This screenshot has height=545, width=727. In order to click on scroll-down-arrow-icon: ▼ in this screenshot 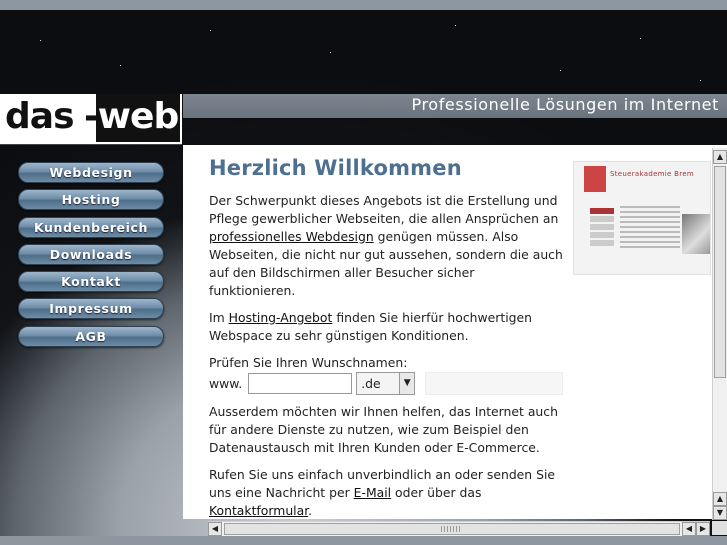, I will do `click(720, 513)`.